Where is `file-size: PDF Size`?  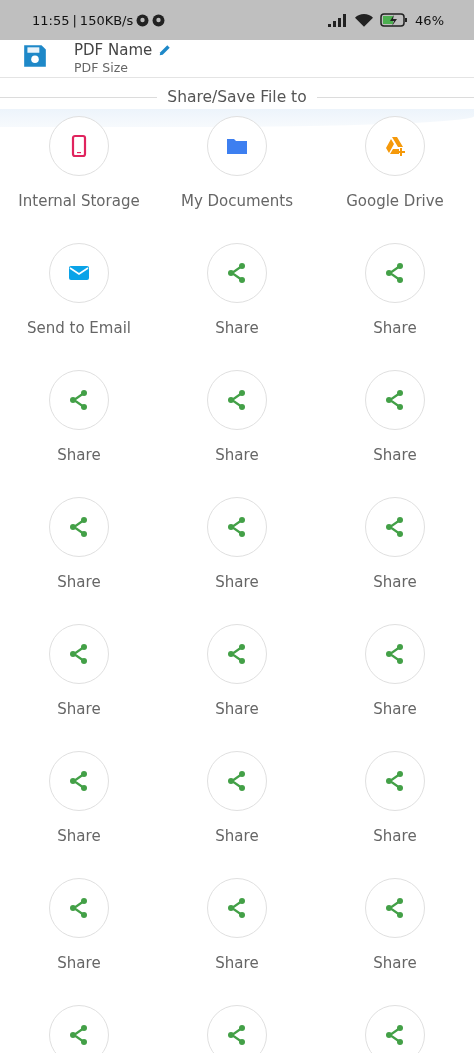 file-size: PDF Size is located at coordinates (101, 67).